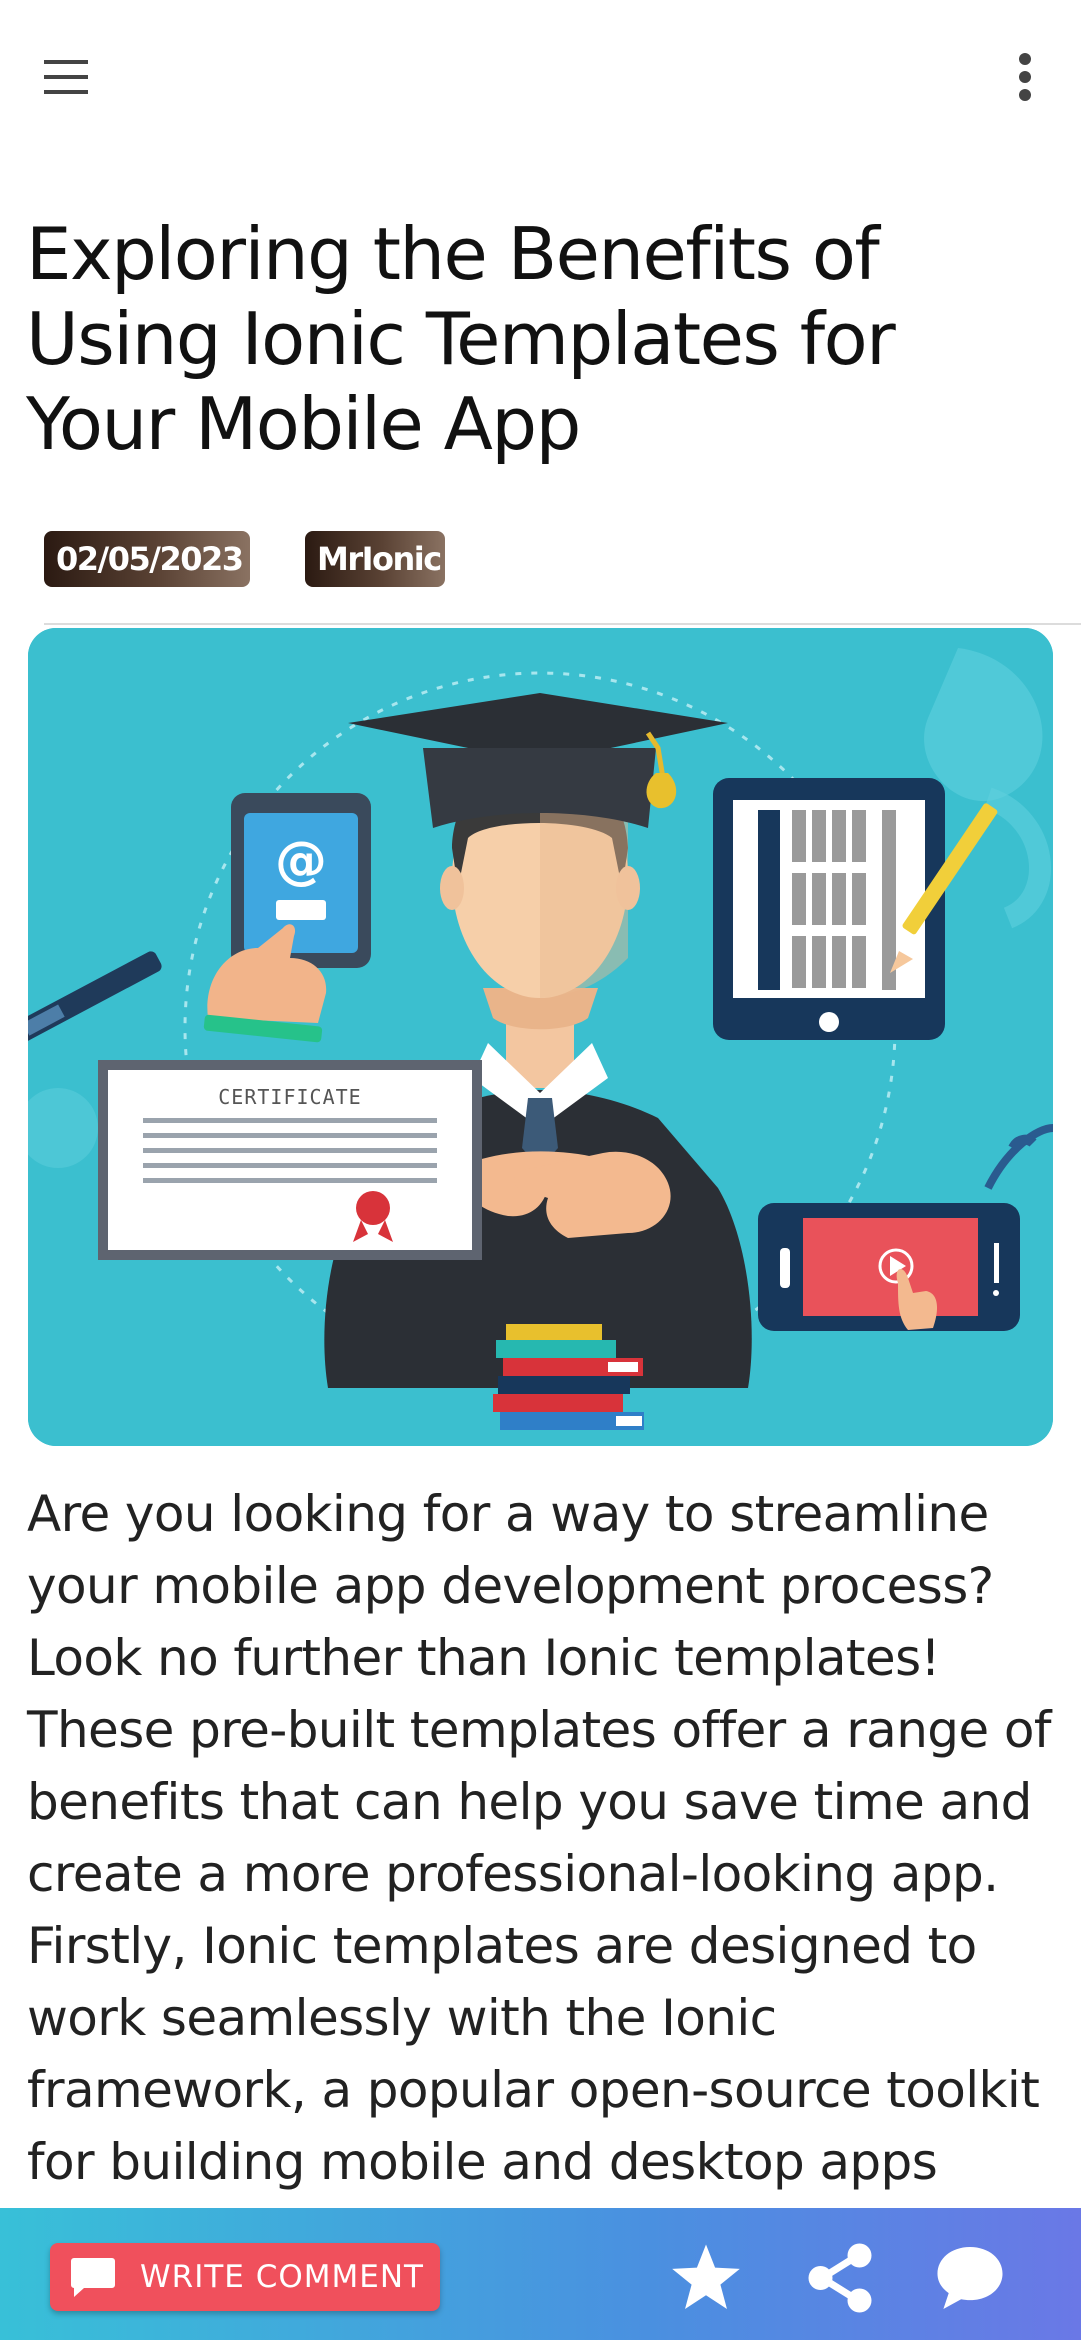 The width and height of the screenshot is (1081, 2340). Describe the element at coordinates (289, 1097) in the screenshot. I see `svg-text: CERTIFICATE` at that location.